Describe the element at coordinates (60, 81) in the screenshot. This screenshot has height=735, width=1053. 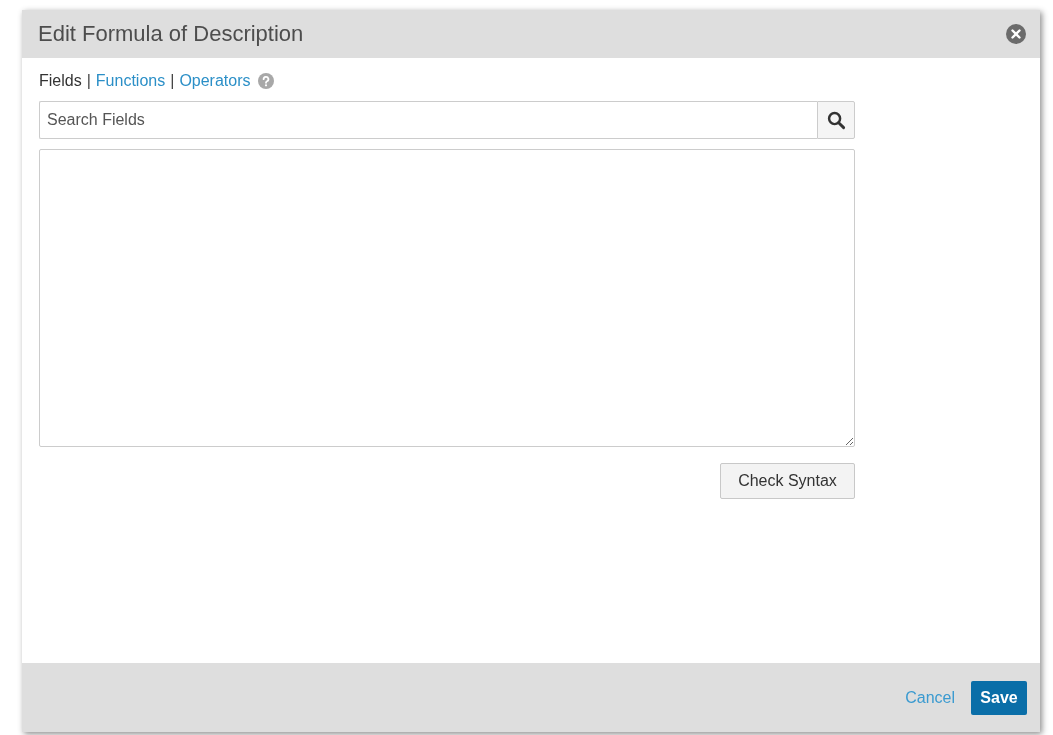
I see `tab-link: Fields` at that location.